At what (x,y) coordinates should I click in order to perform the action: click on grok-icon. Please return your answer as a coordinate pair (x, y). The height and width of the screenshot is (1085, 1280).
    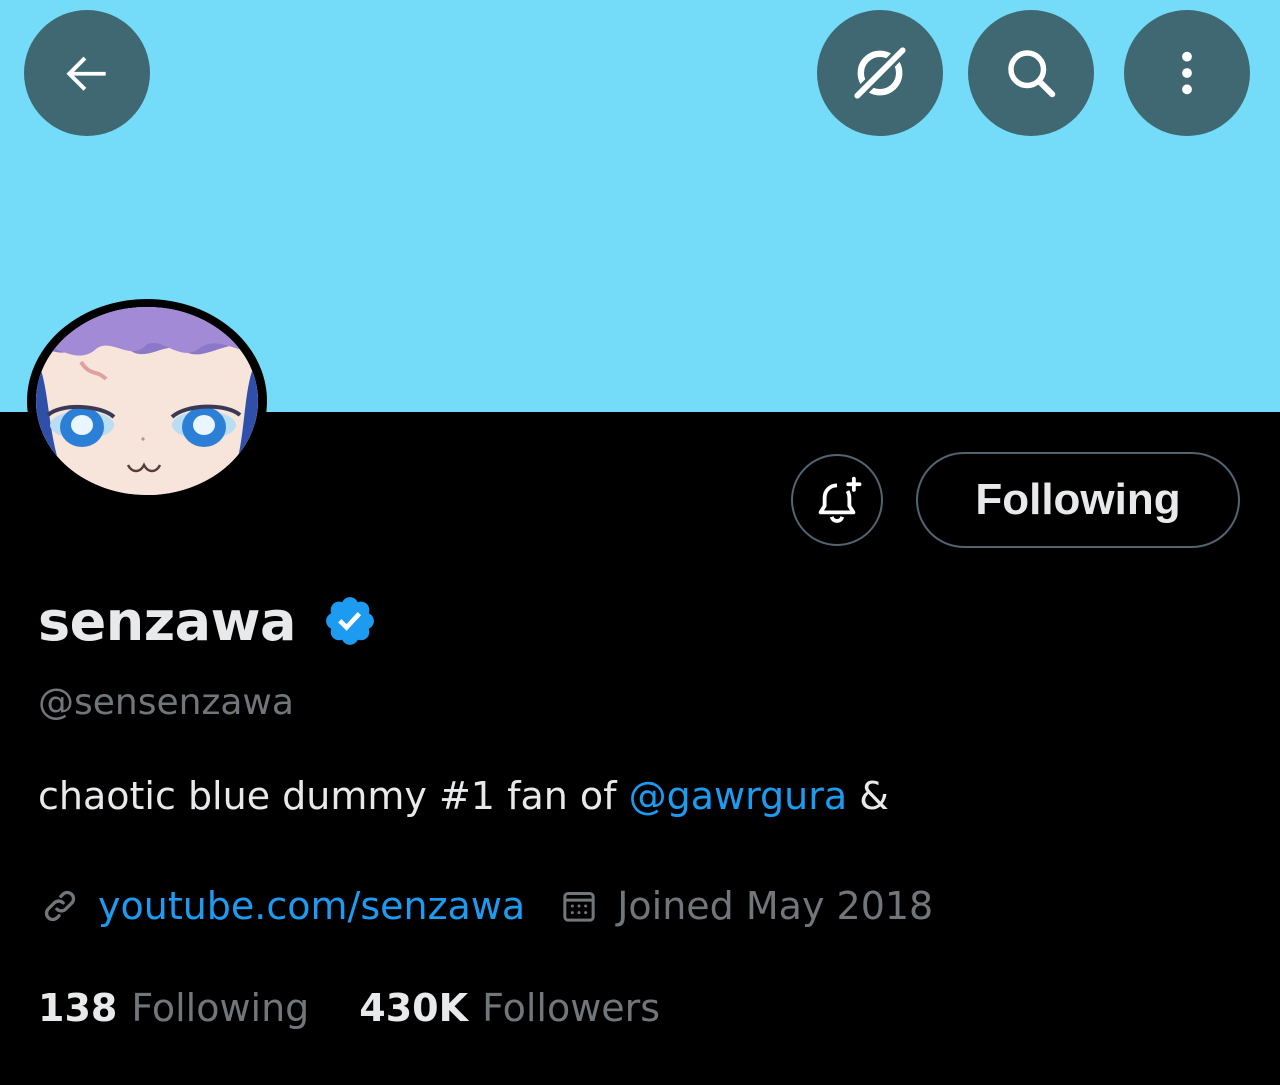
    Looking at the image, I should click on (880, 73).